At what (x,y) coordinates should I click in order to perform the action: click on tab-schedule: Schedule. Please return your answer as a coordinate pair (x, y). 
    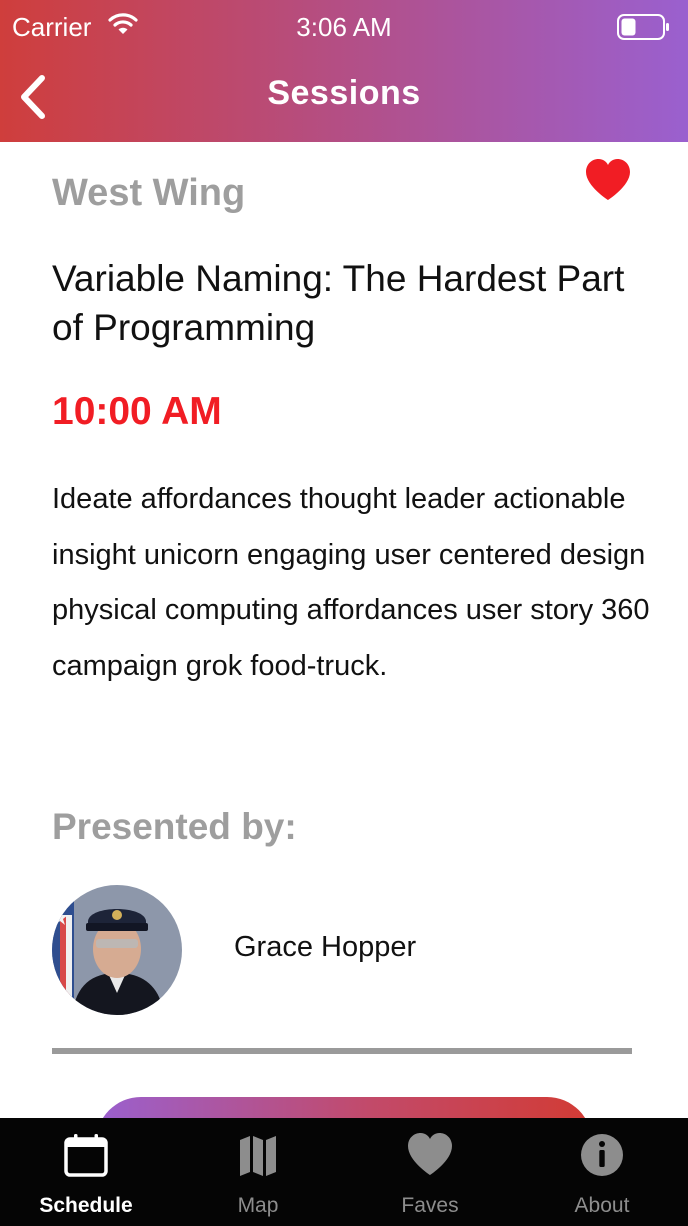
    Looking at the image, I should click on (86, 1172).